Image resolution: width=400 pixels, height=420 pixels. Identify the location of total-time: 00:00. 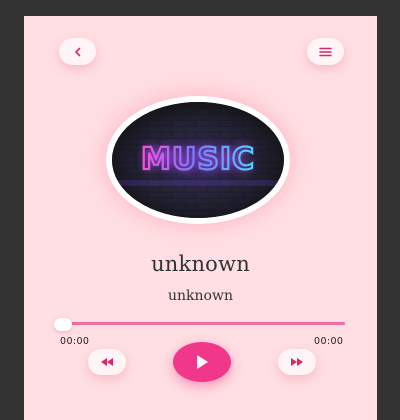
(329, 341).